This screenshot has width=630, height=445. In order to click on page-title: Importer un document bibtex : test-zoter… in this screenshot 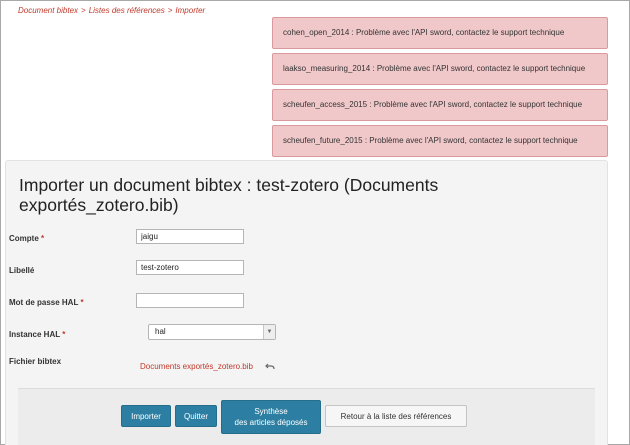, I will do `click(229, 195)`.